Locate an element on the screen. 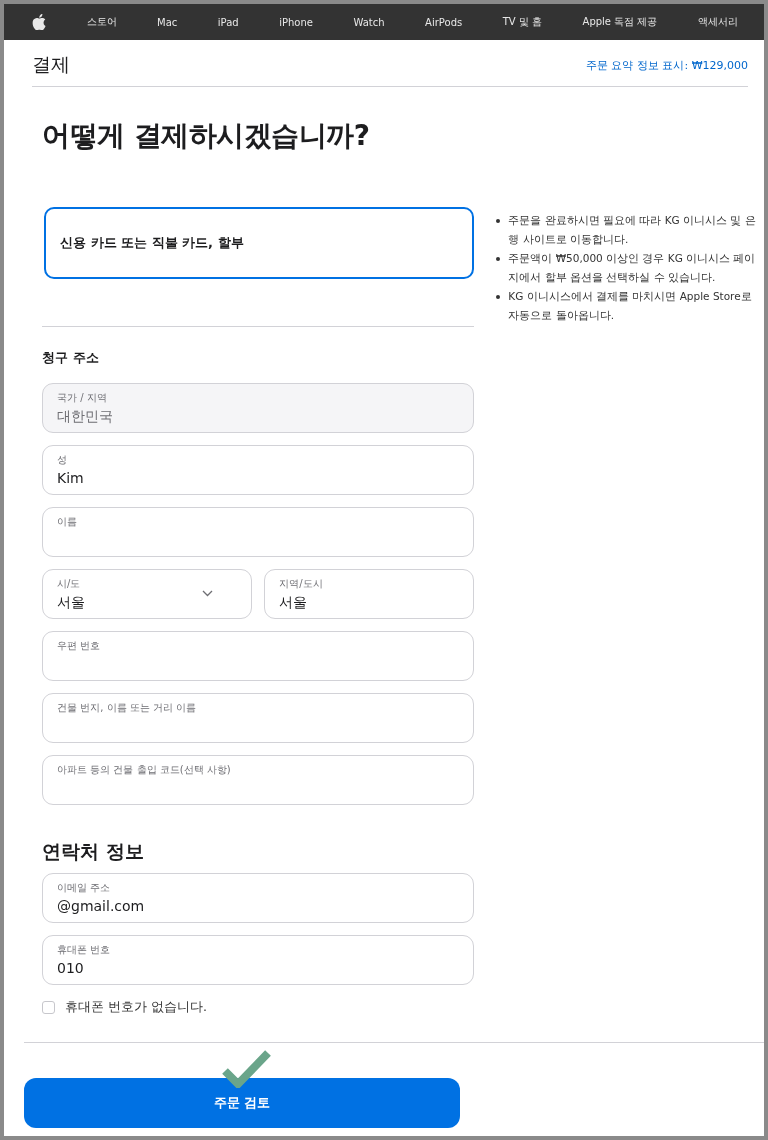 Image resolution: width=768 pixels, height=1140 pixels. nav-link: 액세서리 is located at coordinates (717, 22).